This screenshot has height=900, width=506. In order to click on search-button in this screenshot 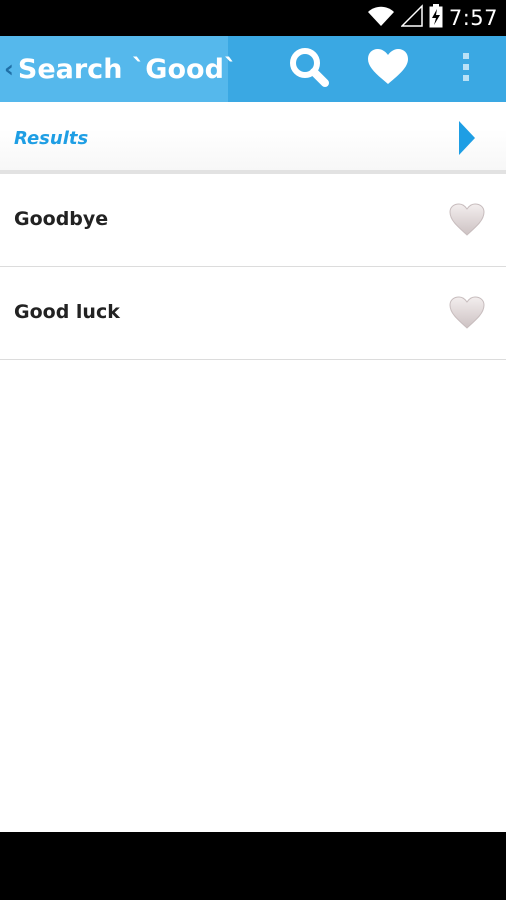, I will do `click(309, 69)`.